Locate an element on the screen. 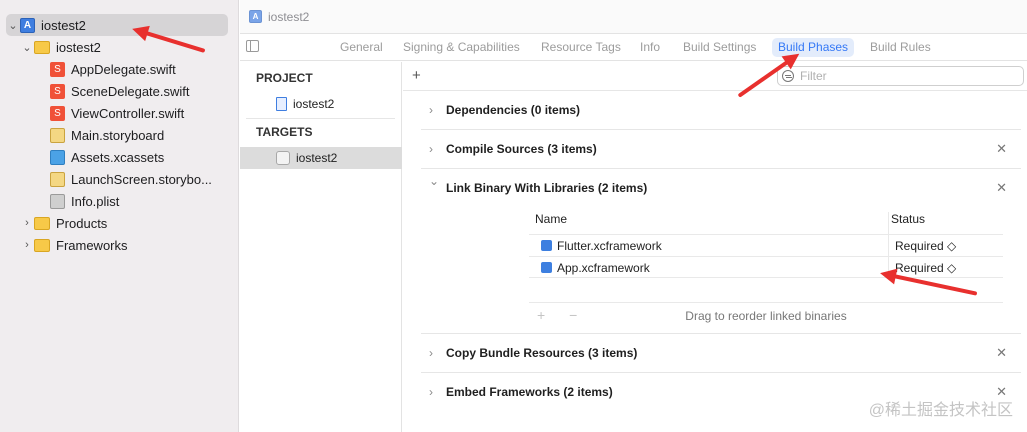 The height and width of the screenshot is (432, 1027). nav-item-file: S AppDelegate.swift is located at coordinates (113, 69).